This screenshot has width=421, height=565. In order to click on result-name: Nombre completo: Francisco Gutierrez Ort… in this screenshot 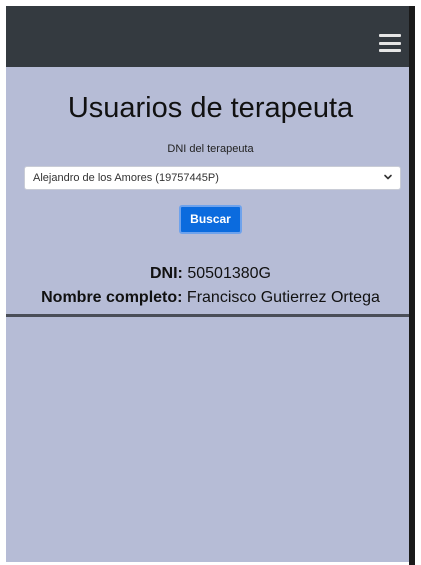, I will do `click(210, 298)`.